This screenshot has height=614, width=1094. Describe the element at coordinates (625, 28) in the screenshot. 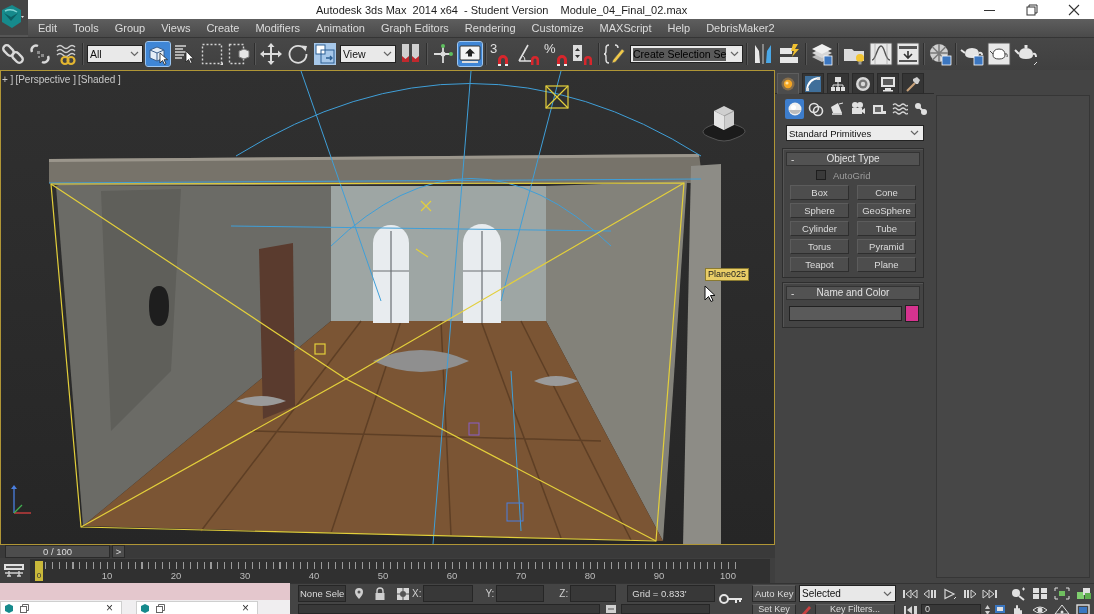

I see `menu-item: MAXScript` at that location.